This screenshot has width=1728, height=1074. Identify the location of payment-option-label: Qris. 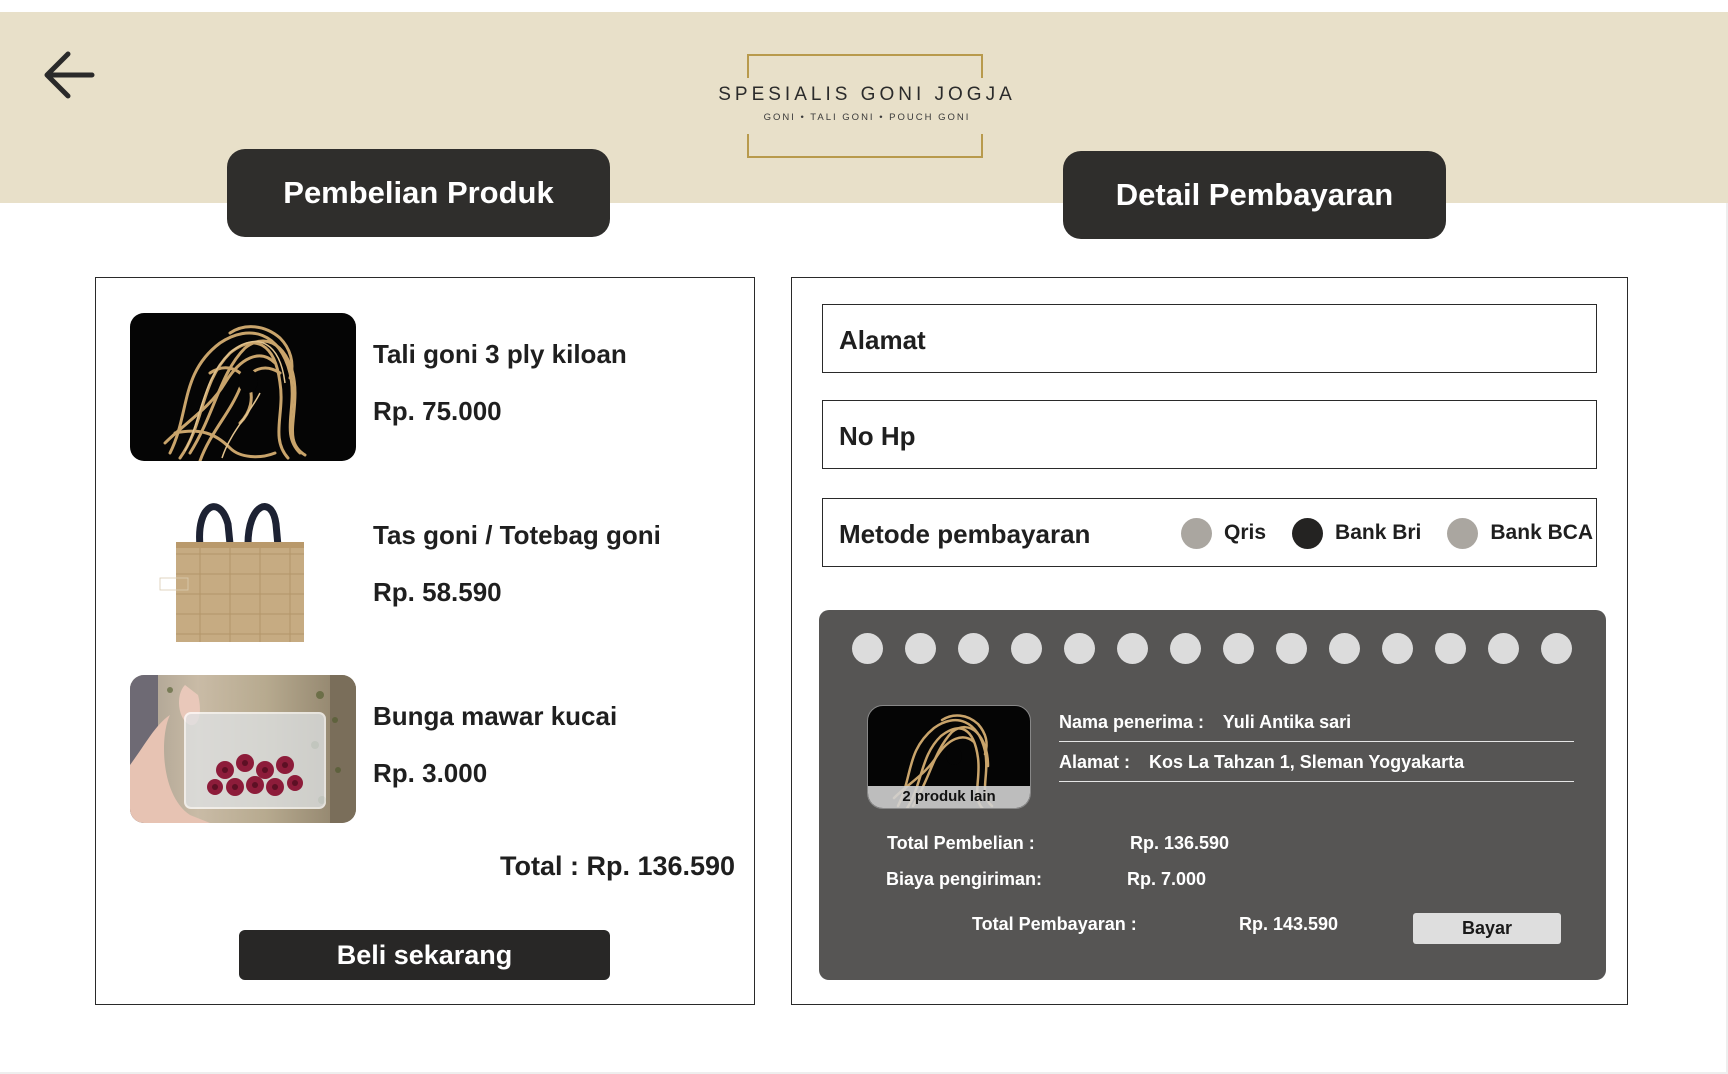
(1245, 532).